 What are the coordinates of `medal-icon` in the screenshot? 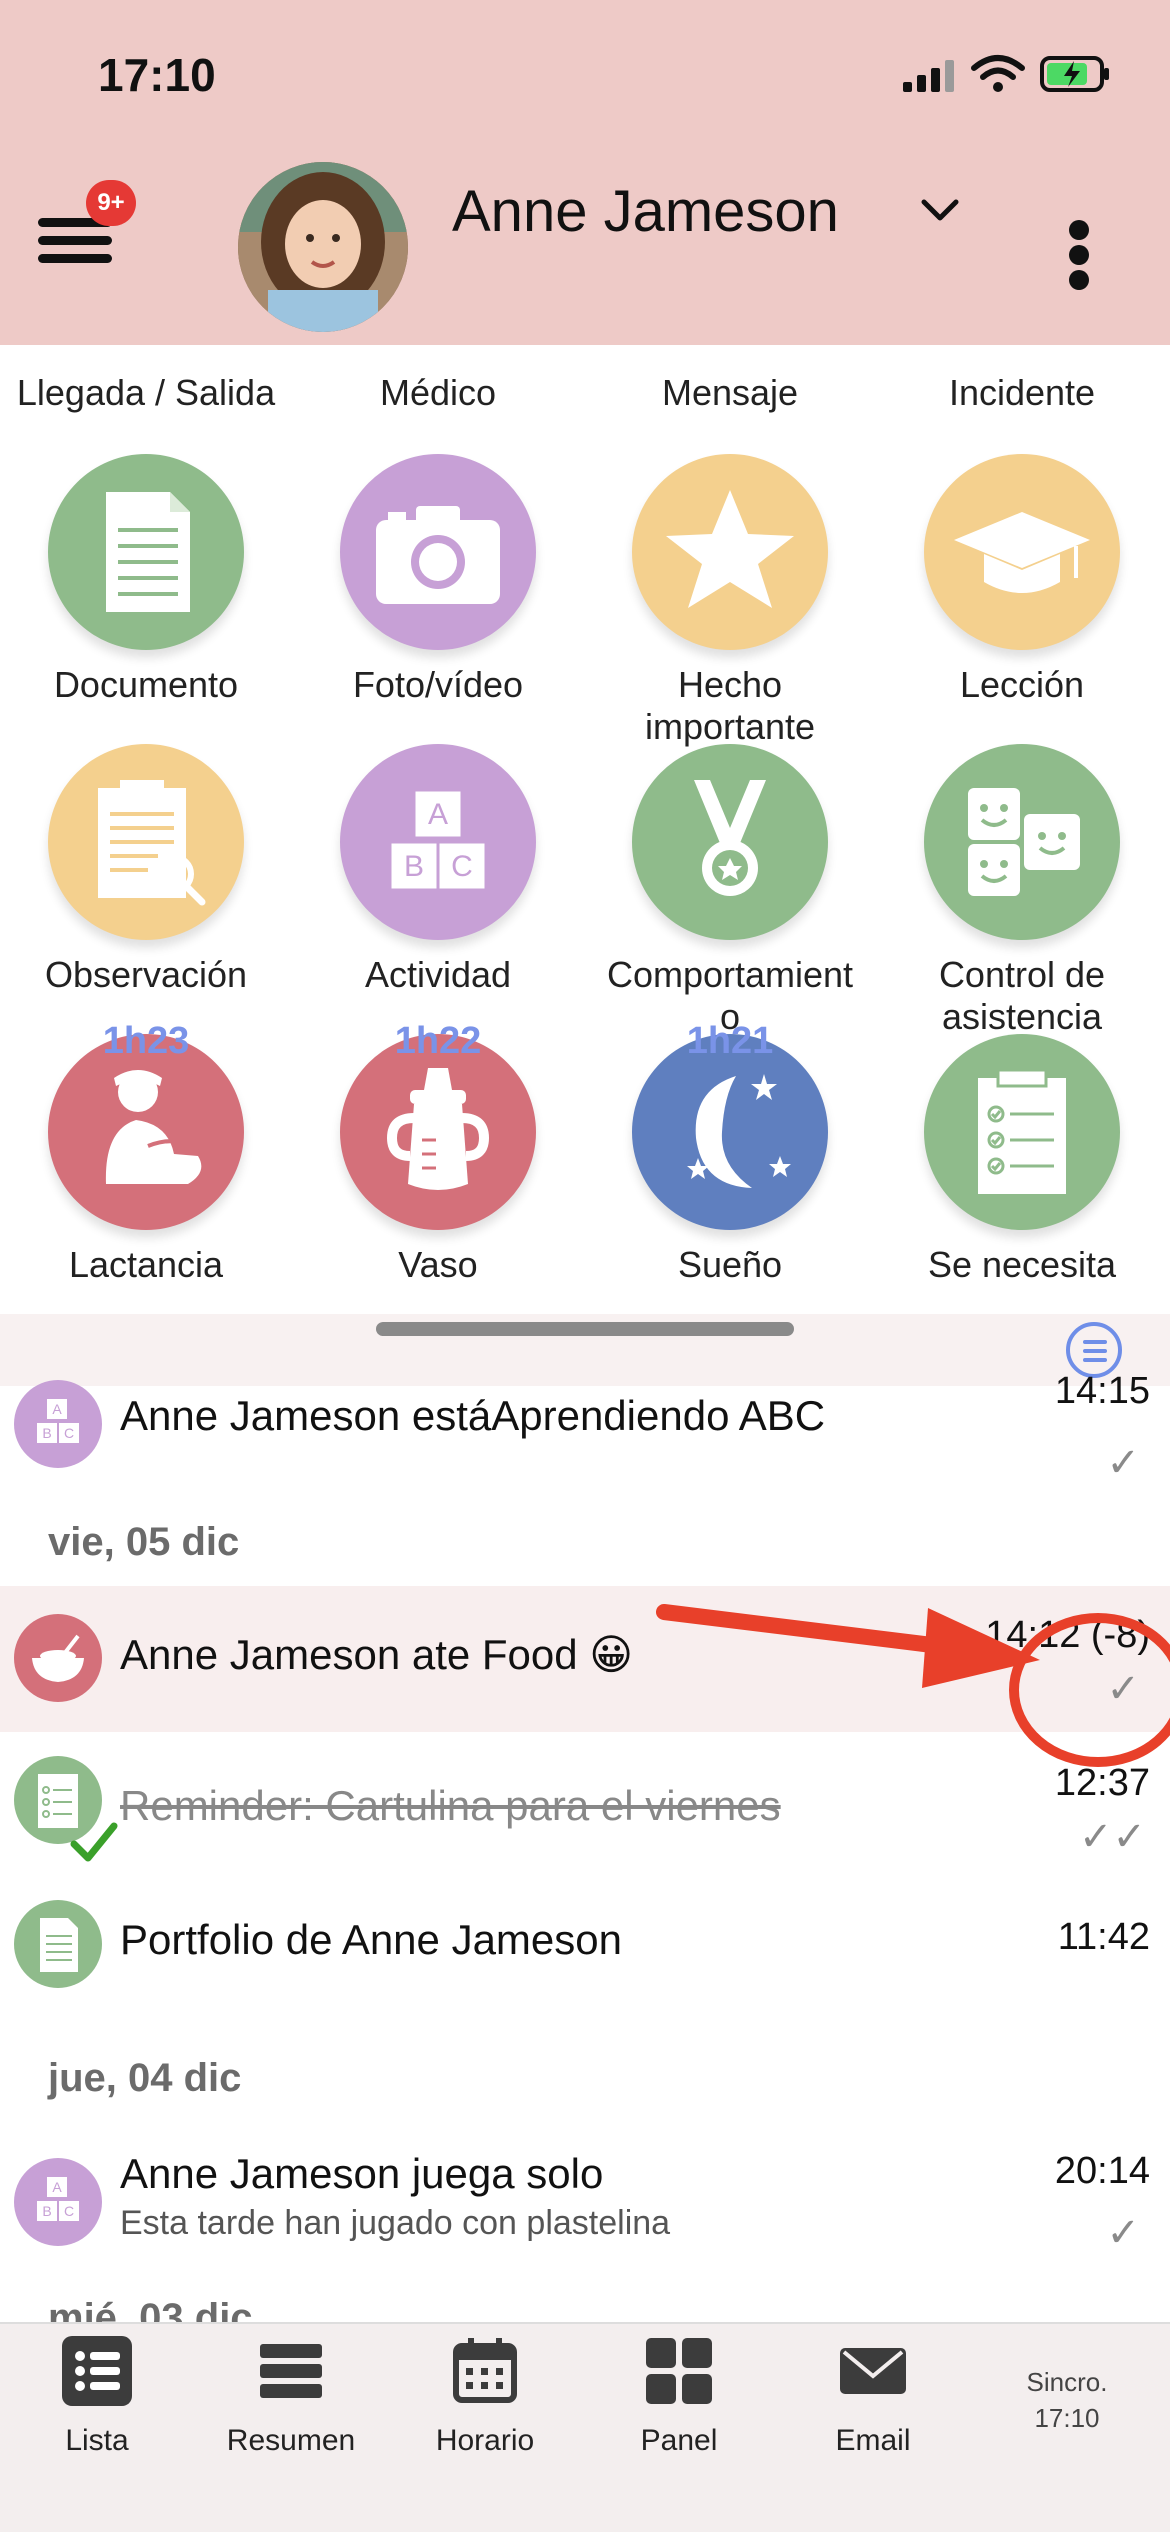 It's located at (730, 838).